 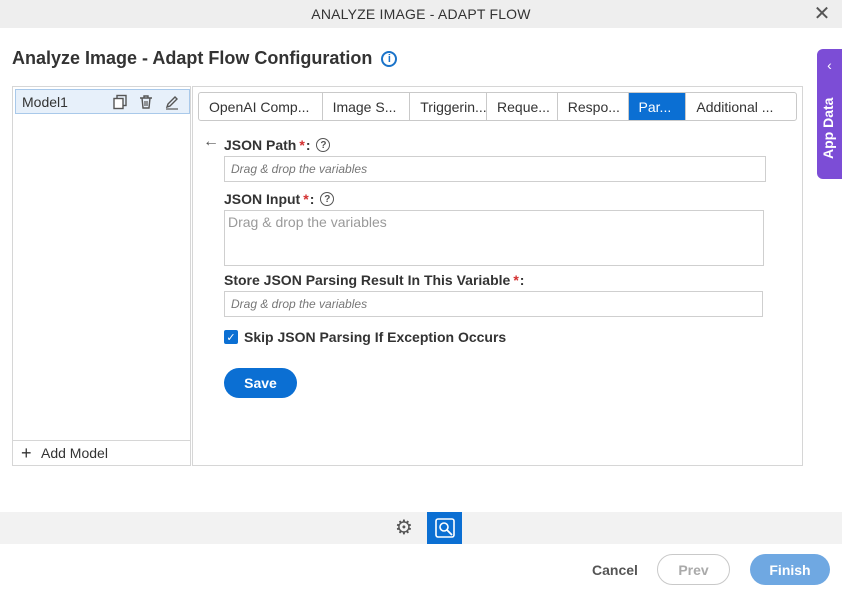 What do you see at coordinates (493, 304) in the screenshot?
I see `store-result-input: Drag & drop the variables` at bounding box center [493, 304].